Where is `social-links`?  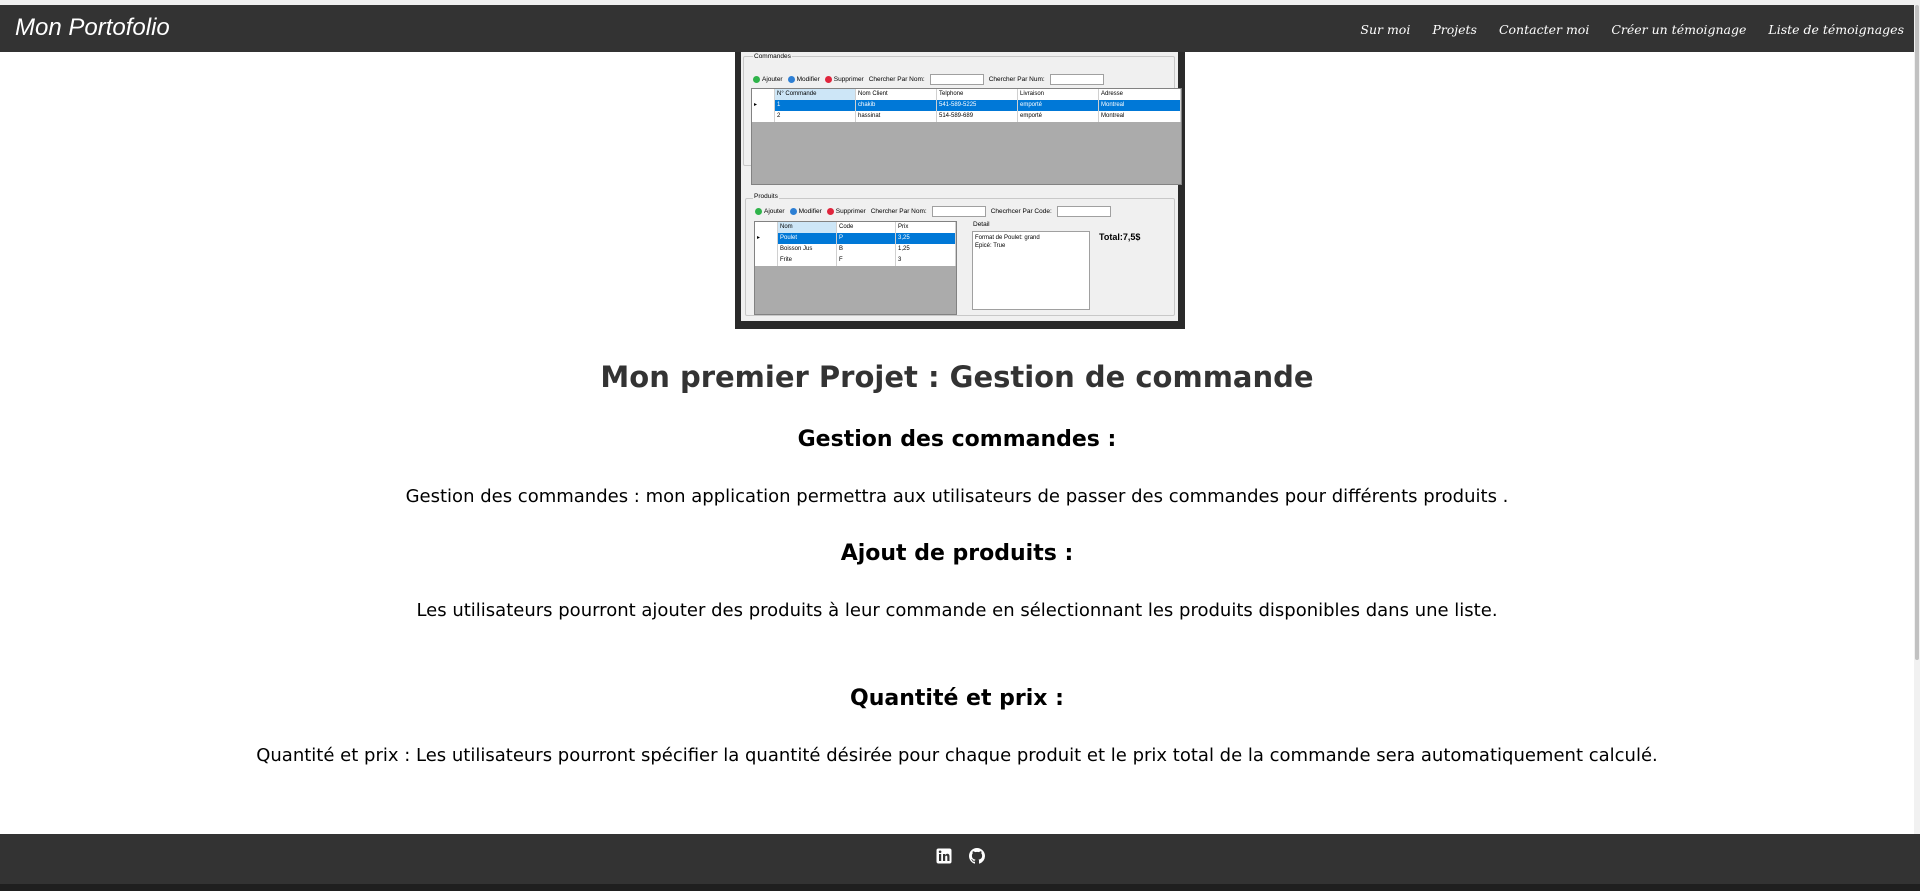 social-links is located at coordinates (960, 856).